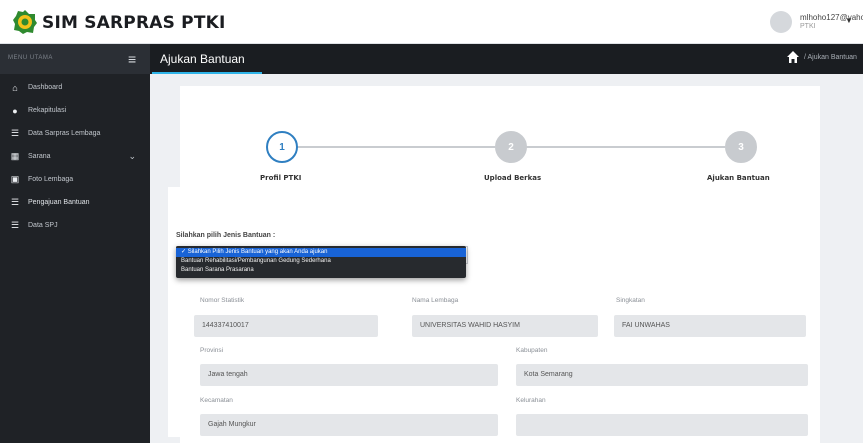  What do you see at coordinates (225, 325) in the screenshot?
I see `field-value: 144337410017` at bounding box center [225, 325].